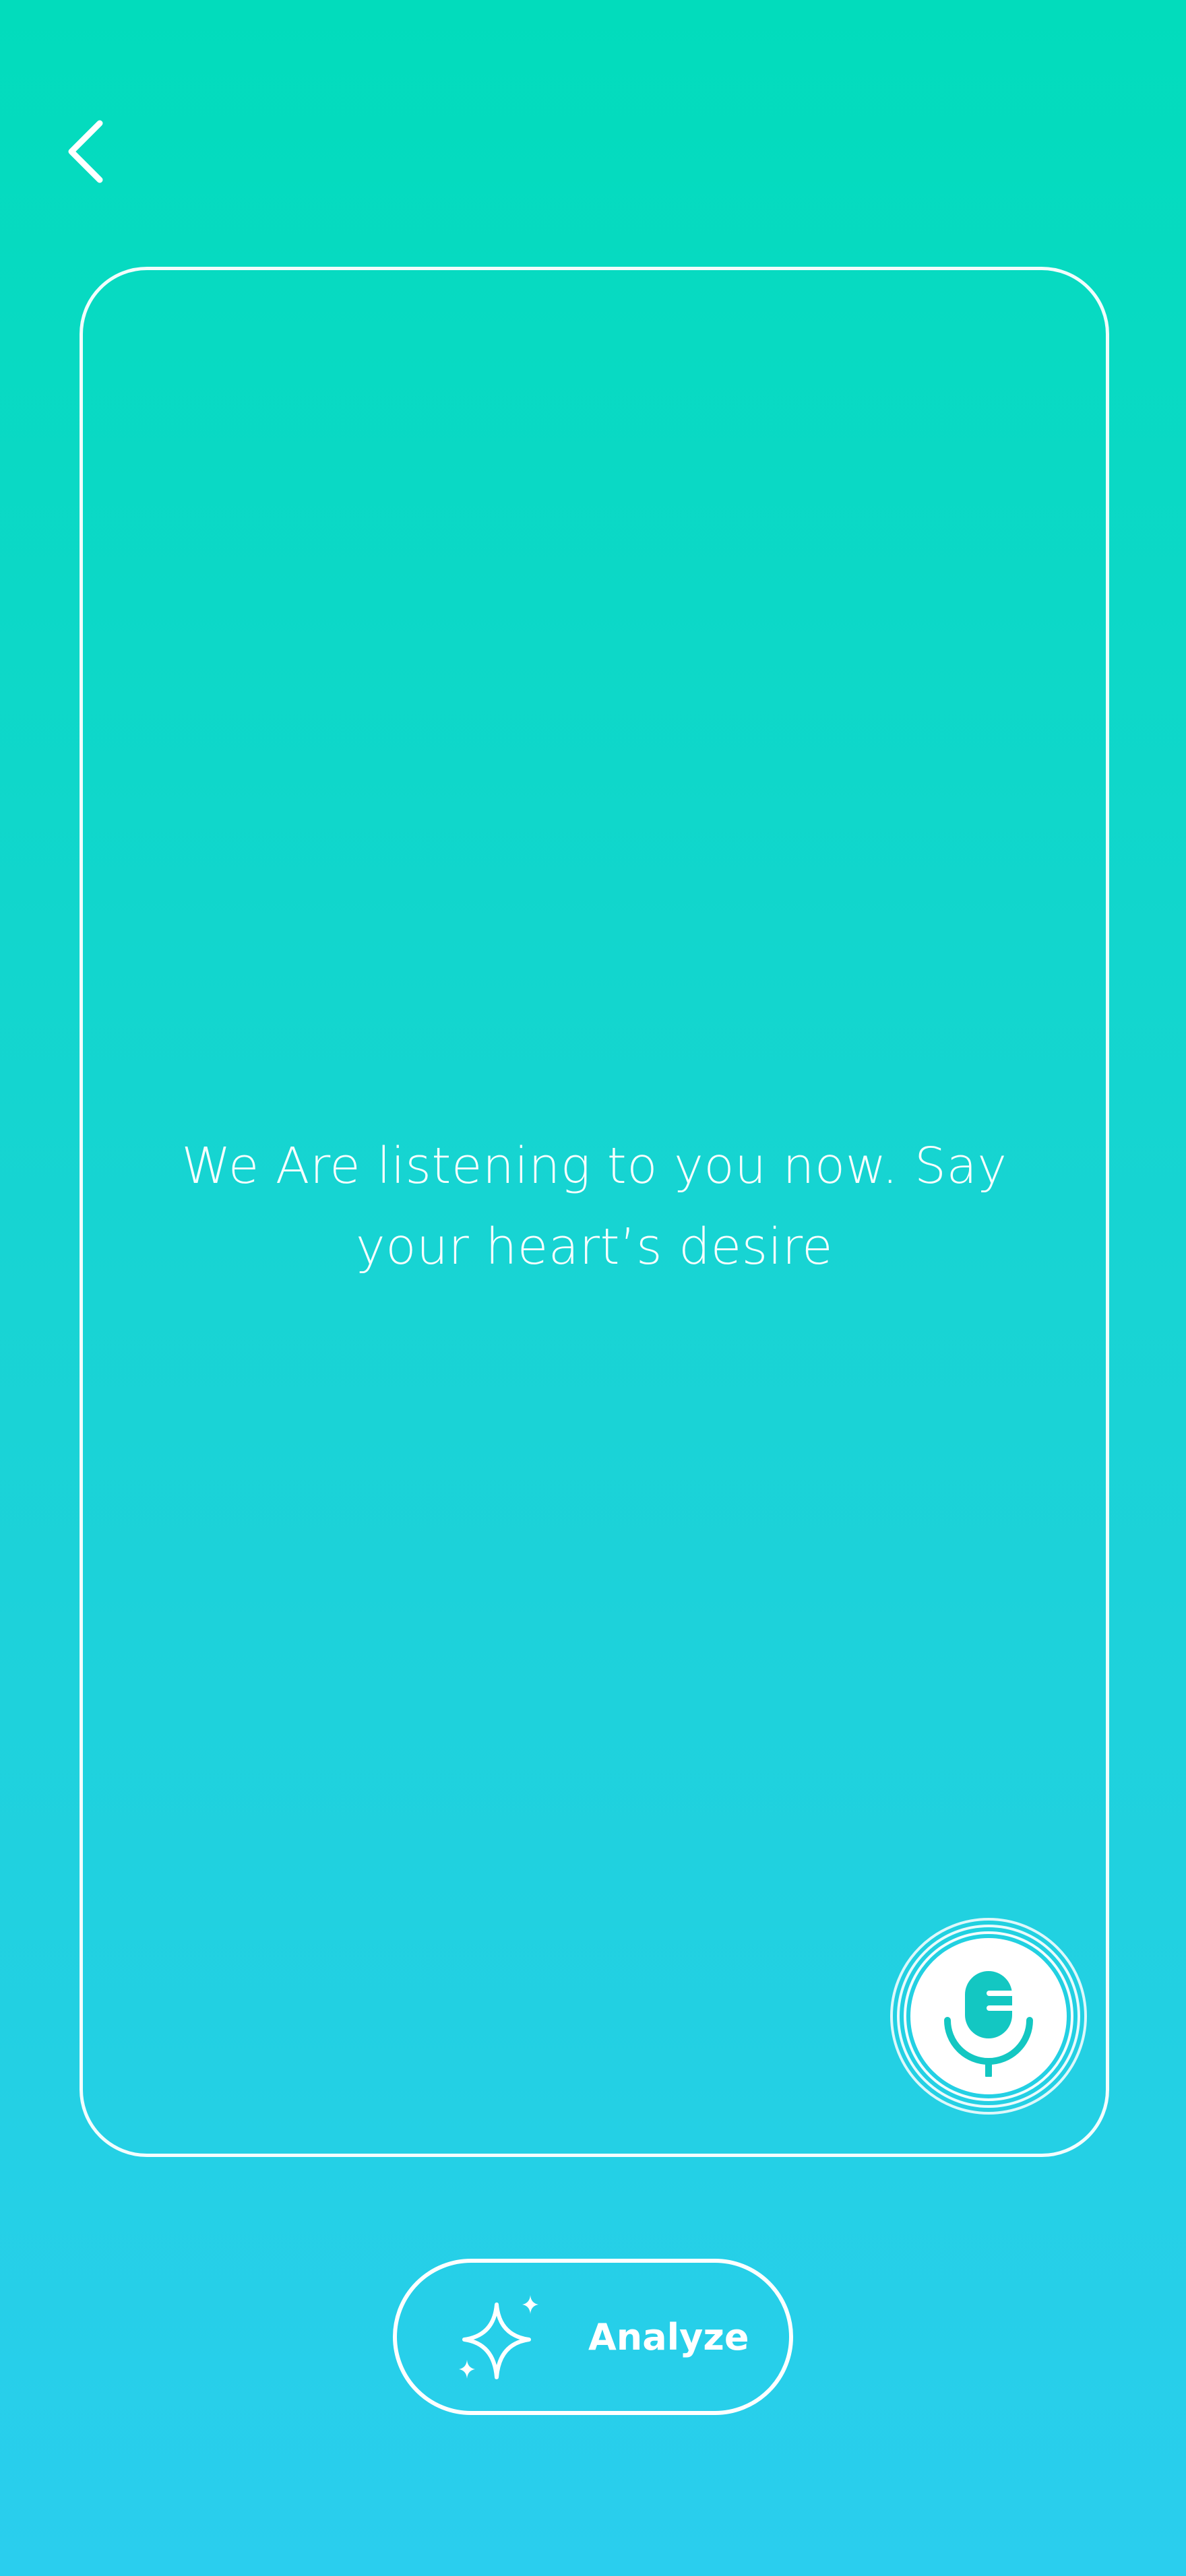 The image size is (1186, 2576). I want to click on mic-core, so click(988, 2016).